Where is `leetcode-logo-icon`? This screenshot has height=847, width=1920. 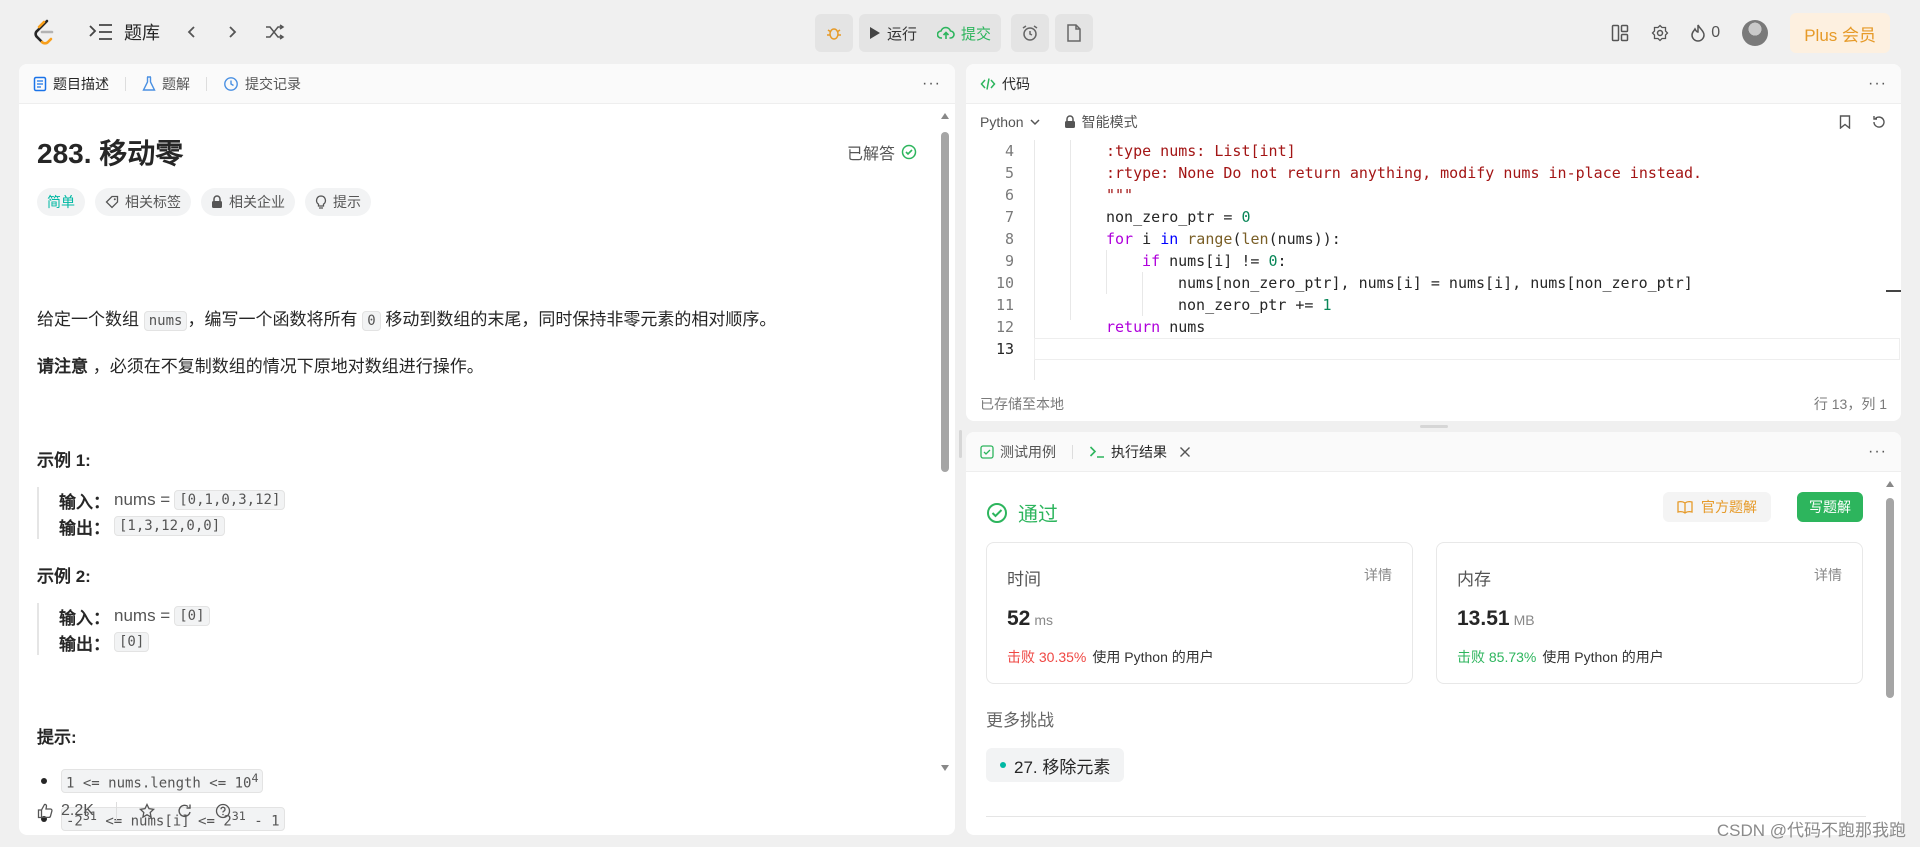
leetcode-logo-icon is located at coordinates (44, 32).